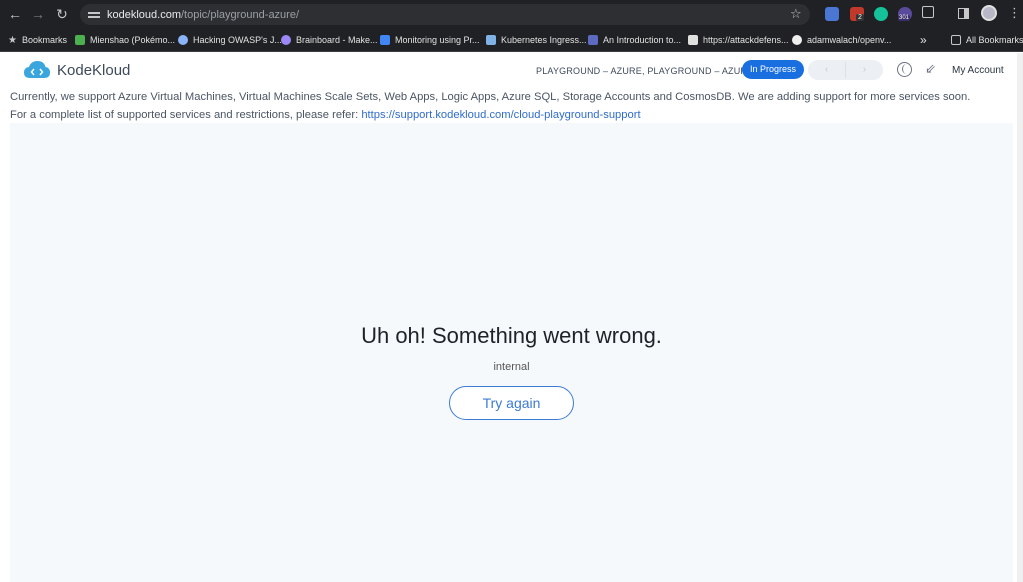  I want to click on translate-extension-icon, so click(832, 14).